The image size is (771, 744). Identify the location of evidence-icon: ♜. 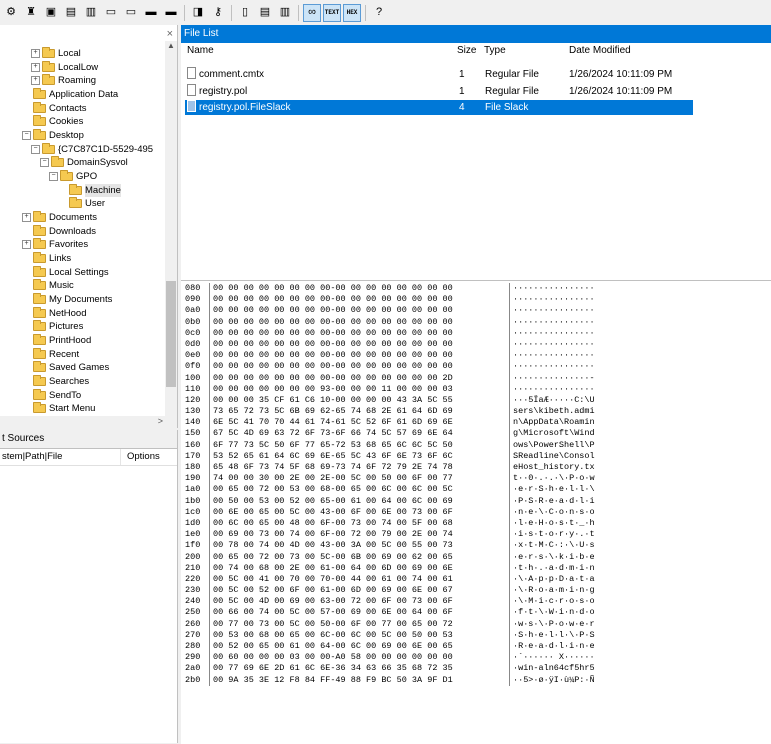
(31, 13).